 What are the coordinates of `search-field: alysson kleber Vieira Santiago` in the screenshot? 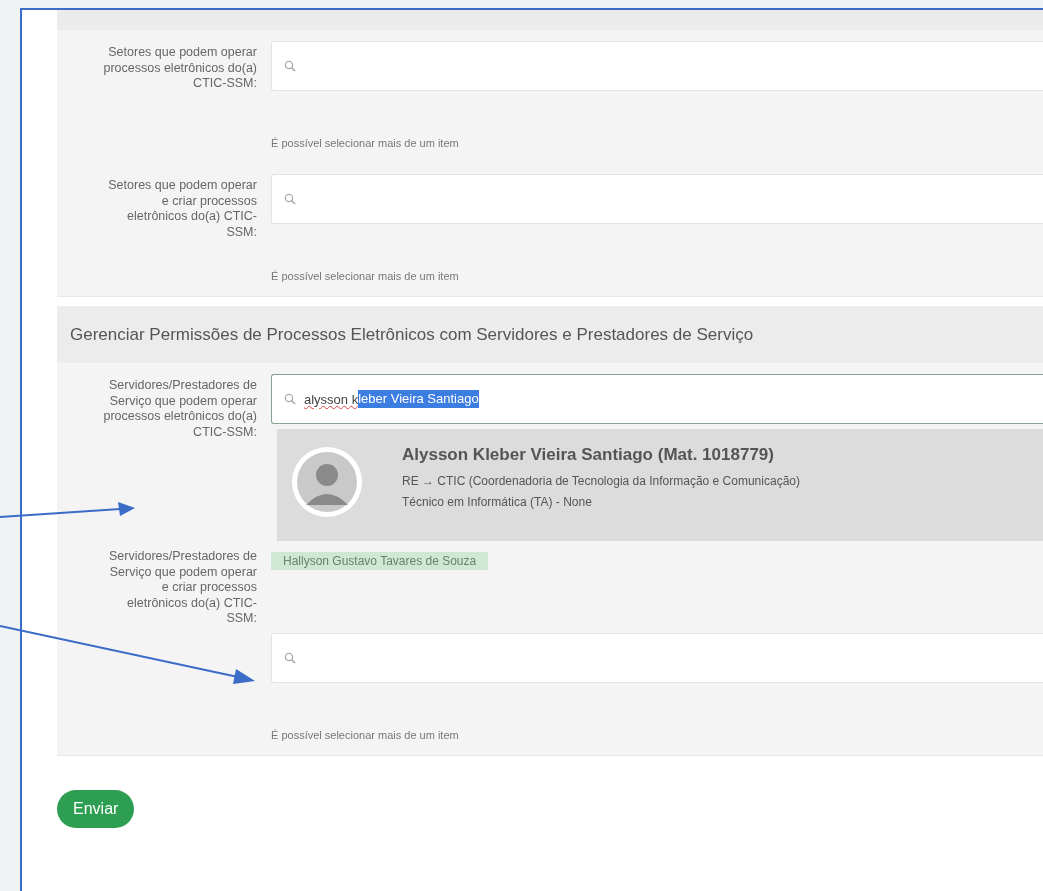 It's located at (657, 399).